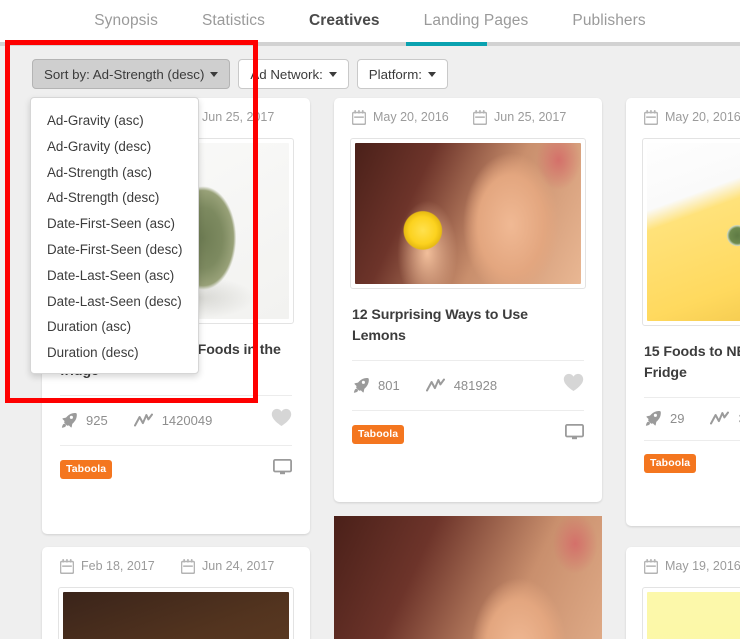  What do you see at coordinates (124, 74) in the screenshot?
I see `sort-by-label: Sort by: Ad-Strength (desc)` at bounding box center [124, 74].